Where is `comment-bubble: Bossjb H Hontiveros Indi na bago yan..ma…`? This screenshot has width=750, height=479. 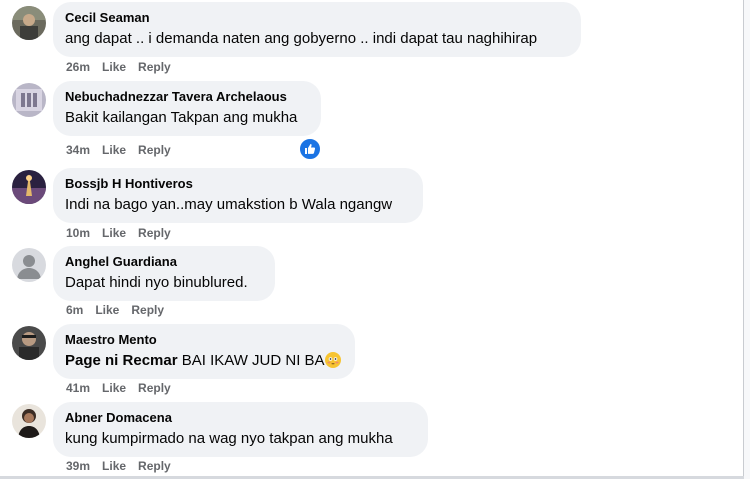
comment-bubble: Bossjb H Hontiveros Indi na bago yan..ma… is located at coordinates (238, 195).